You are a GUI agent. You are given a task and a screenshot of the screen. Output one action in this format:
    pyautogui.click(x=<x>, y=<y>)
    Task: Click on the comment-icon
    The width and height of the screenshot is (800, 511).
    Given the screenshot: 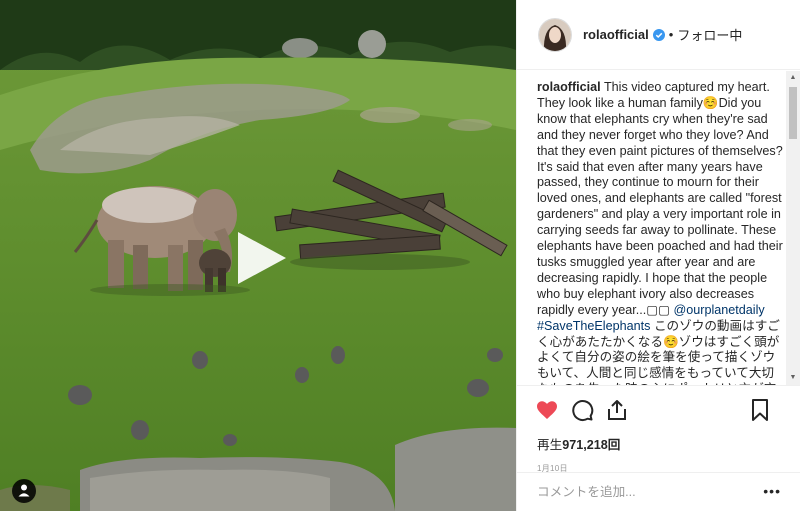 What is the action you would take?
    pyautogui.click(x=582, y=410)
    